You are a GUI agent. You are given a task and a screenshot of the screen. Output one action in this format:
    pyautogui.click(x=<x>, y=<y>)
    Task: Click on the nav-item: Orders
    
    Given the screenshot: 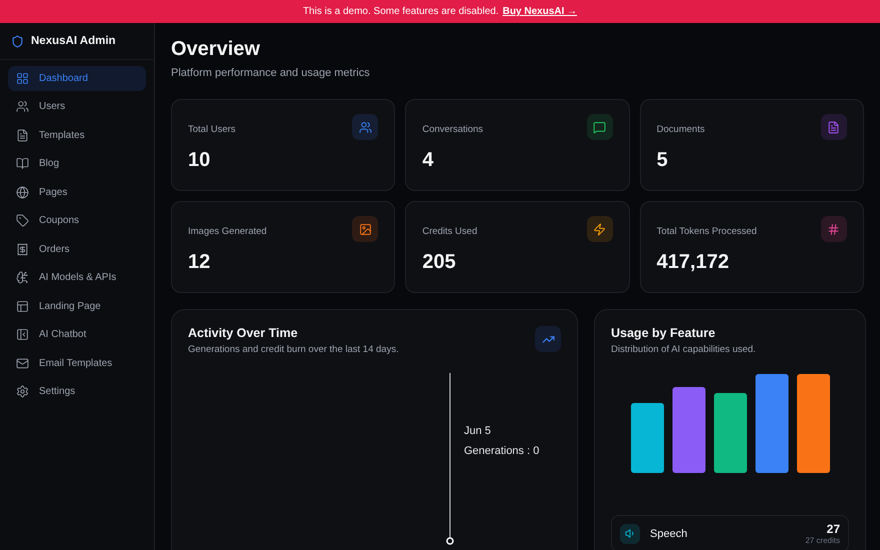 What is the action you would take?
    pyautogui.click(x=77, y=249)
    